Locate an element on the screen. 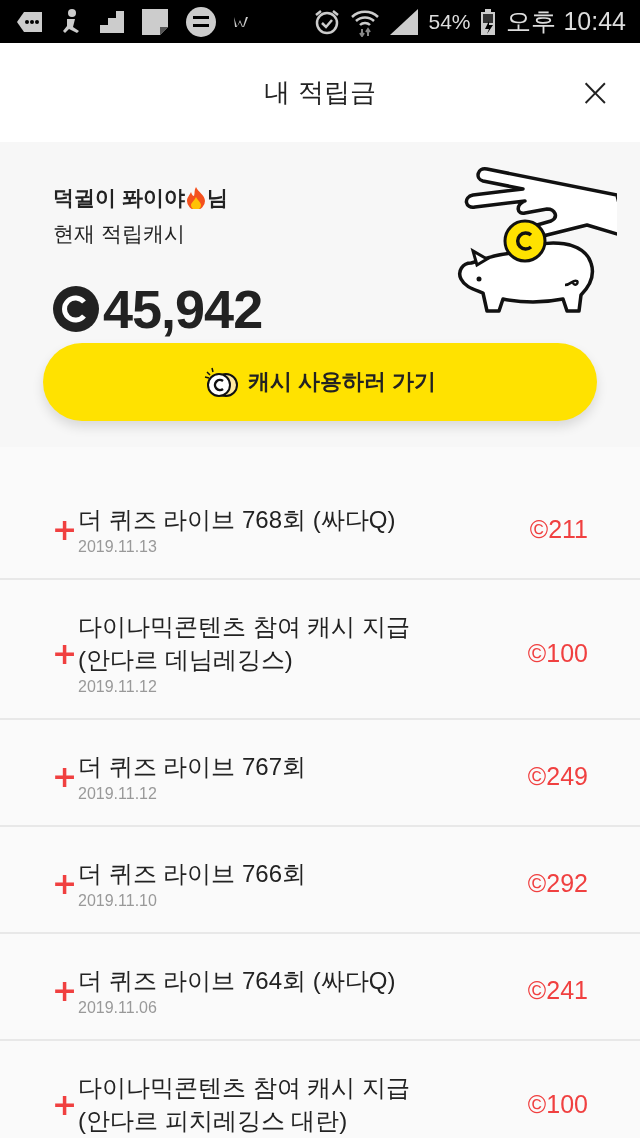 The height and width of the screenshot is (1138, 640). close-button: × is located at coordinates (595, 92).